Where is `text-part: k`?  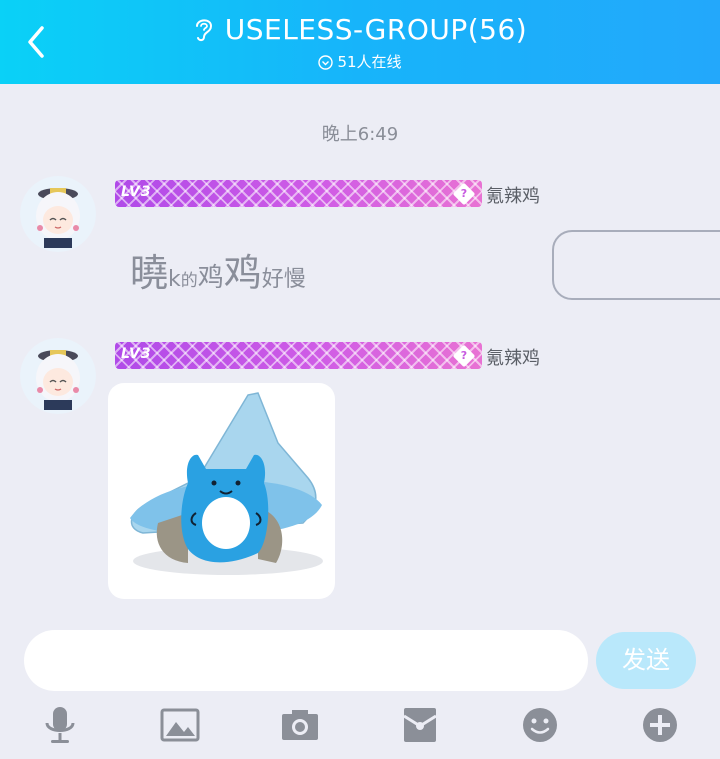
text-part: k is located at coordinates (174, 279).